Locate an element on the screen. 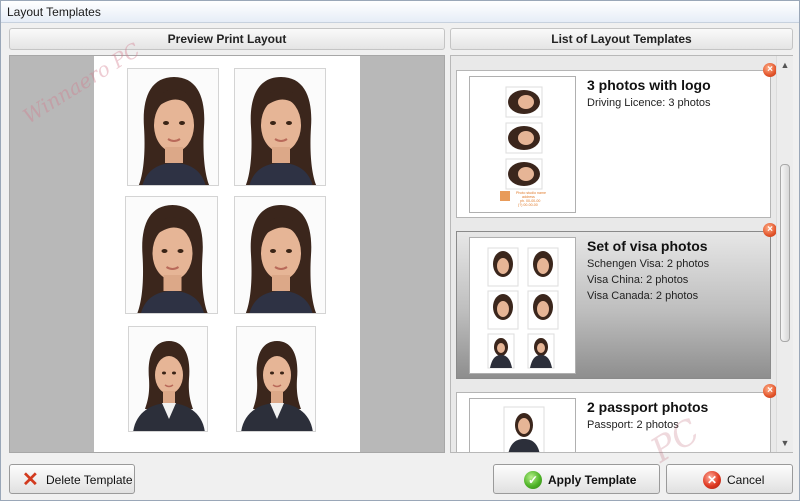 The image size is (800, 501). svg-text: (?) 00-00-00 is located at coordinates (528, 205).